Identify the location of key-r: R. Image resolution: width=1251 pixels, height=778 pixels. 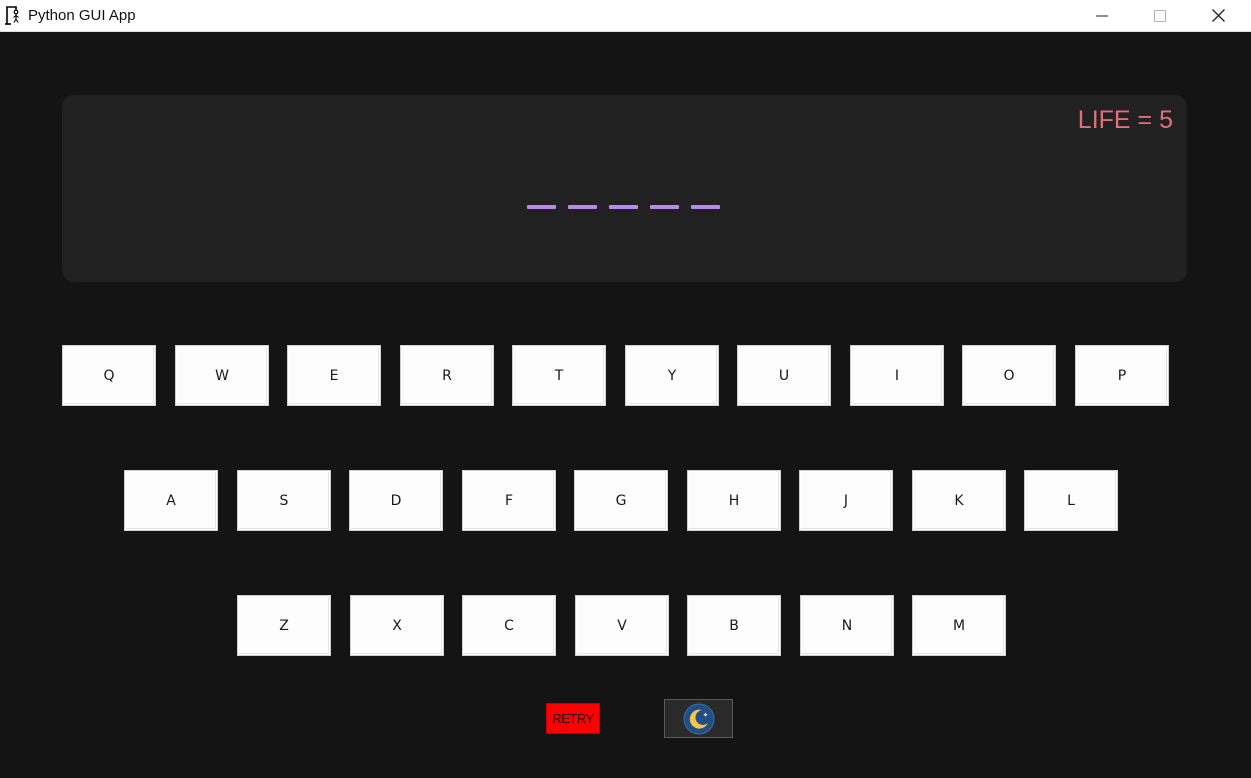
(447, 375).